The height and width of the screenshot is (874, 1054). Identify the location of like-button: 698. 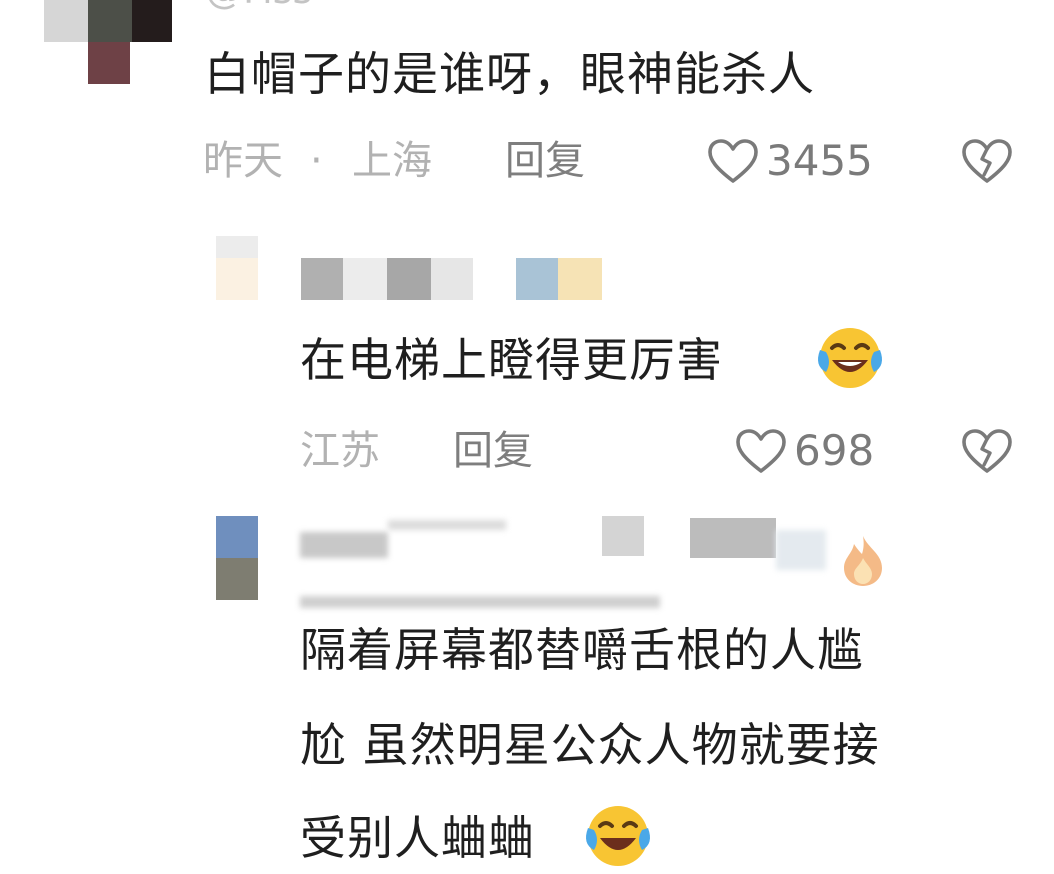
(804, 451).